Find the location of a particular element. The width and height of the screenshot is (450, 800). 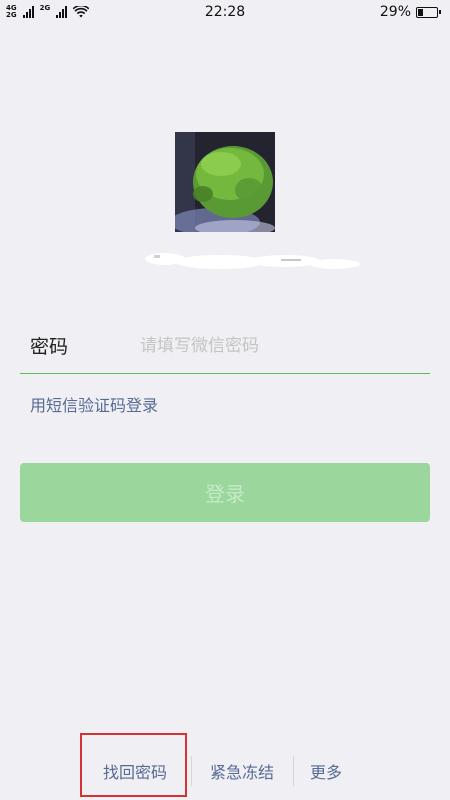

wifi-icon is located at coordinates (81, 12).